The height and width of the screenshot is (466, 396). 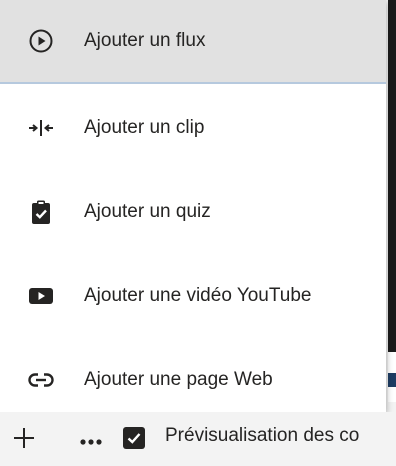 What do you see at coordinates (41, 380) in the screenshot?
I see `link-icon` at bounding box center [41, 380].